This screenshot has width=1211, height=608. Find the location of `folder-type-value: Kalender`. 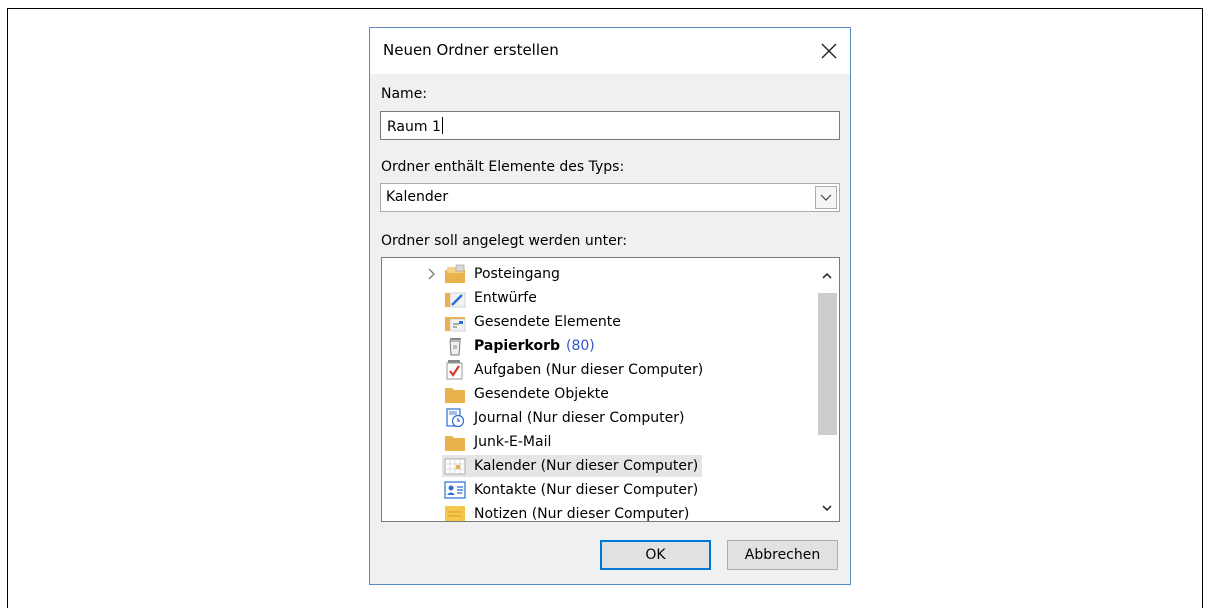

folder-type-value: Kalender is located at coordinates (417, 197).